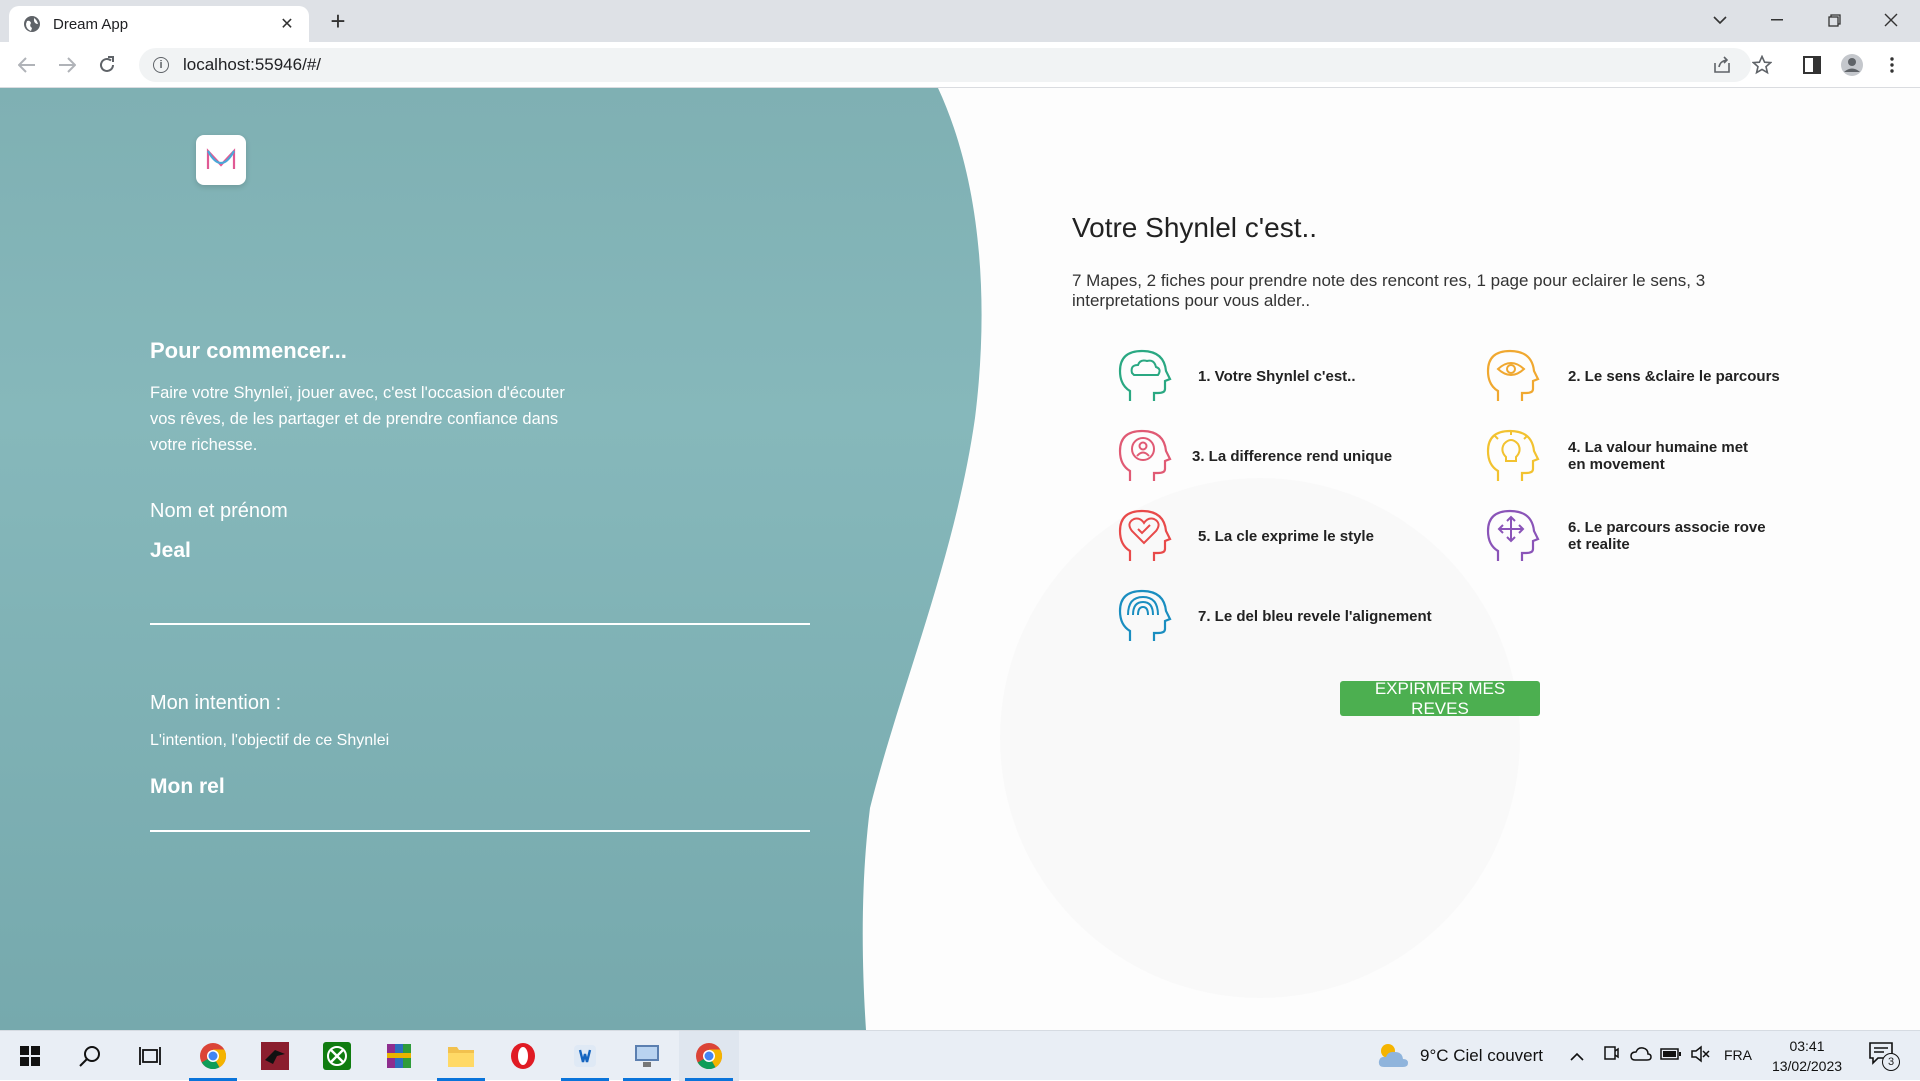 Image resolution: width=1920 pixels, height=1081 pixels. What do you see at coordinates (150, 1056) in the screenshot?
I see `task-view-icon` at bounding box center [150, 1056].